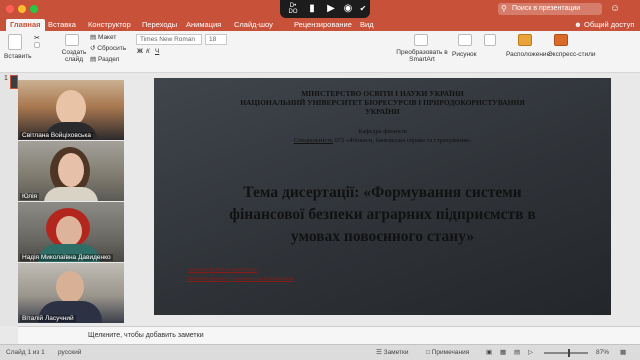 The width and height of the screenshot is (640, 360). I want to click on thumbnail-number: 1, so click(6, 78).